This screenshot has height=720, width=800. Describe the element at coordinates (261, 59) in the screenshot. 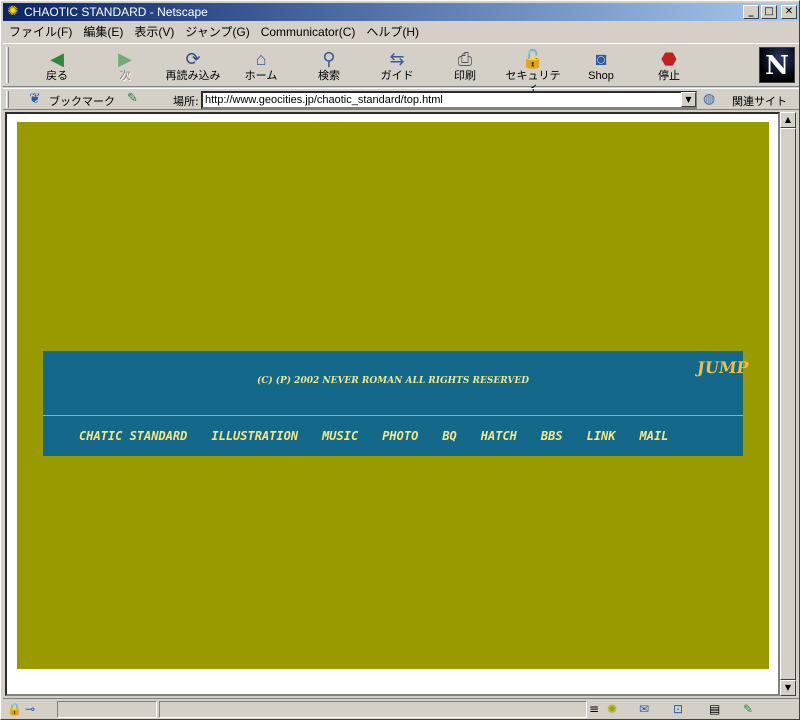

I see `home-icon: ⌂` at that location.